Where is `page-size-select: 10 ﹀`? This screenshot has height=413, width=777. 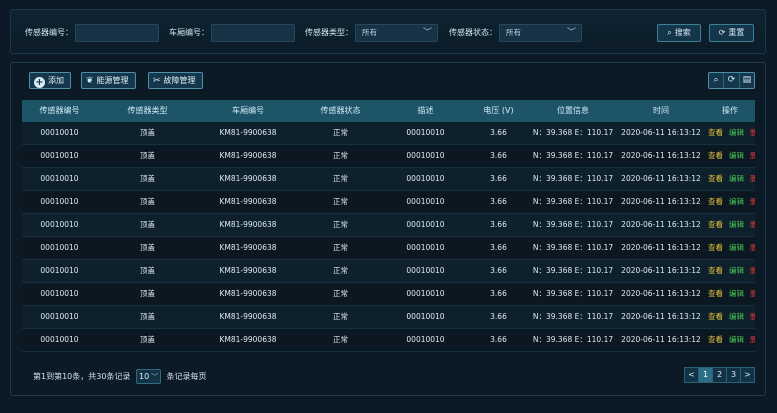 page-size-select: 10 ﹀ is located at coordinates (148, 376).